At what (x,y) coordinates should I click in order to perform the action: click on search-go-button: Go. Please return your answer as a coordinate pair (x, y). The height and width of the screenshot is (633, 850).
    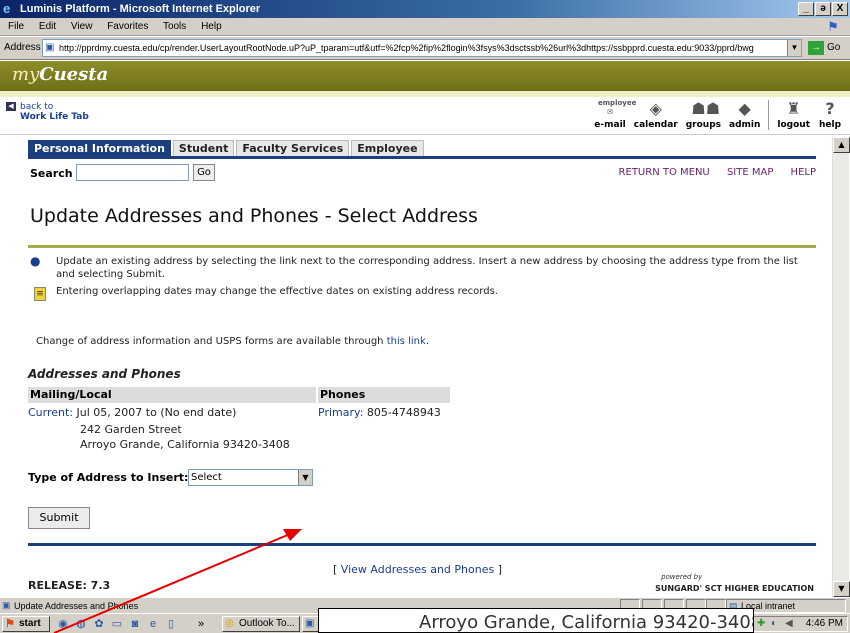
    Looking at the image, I should click on (204, 172).